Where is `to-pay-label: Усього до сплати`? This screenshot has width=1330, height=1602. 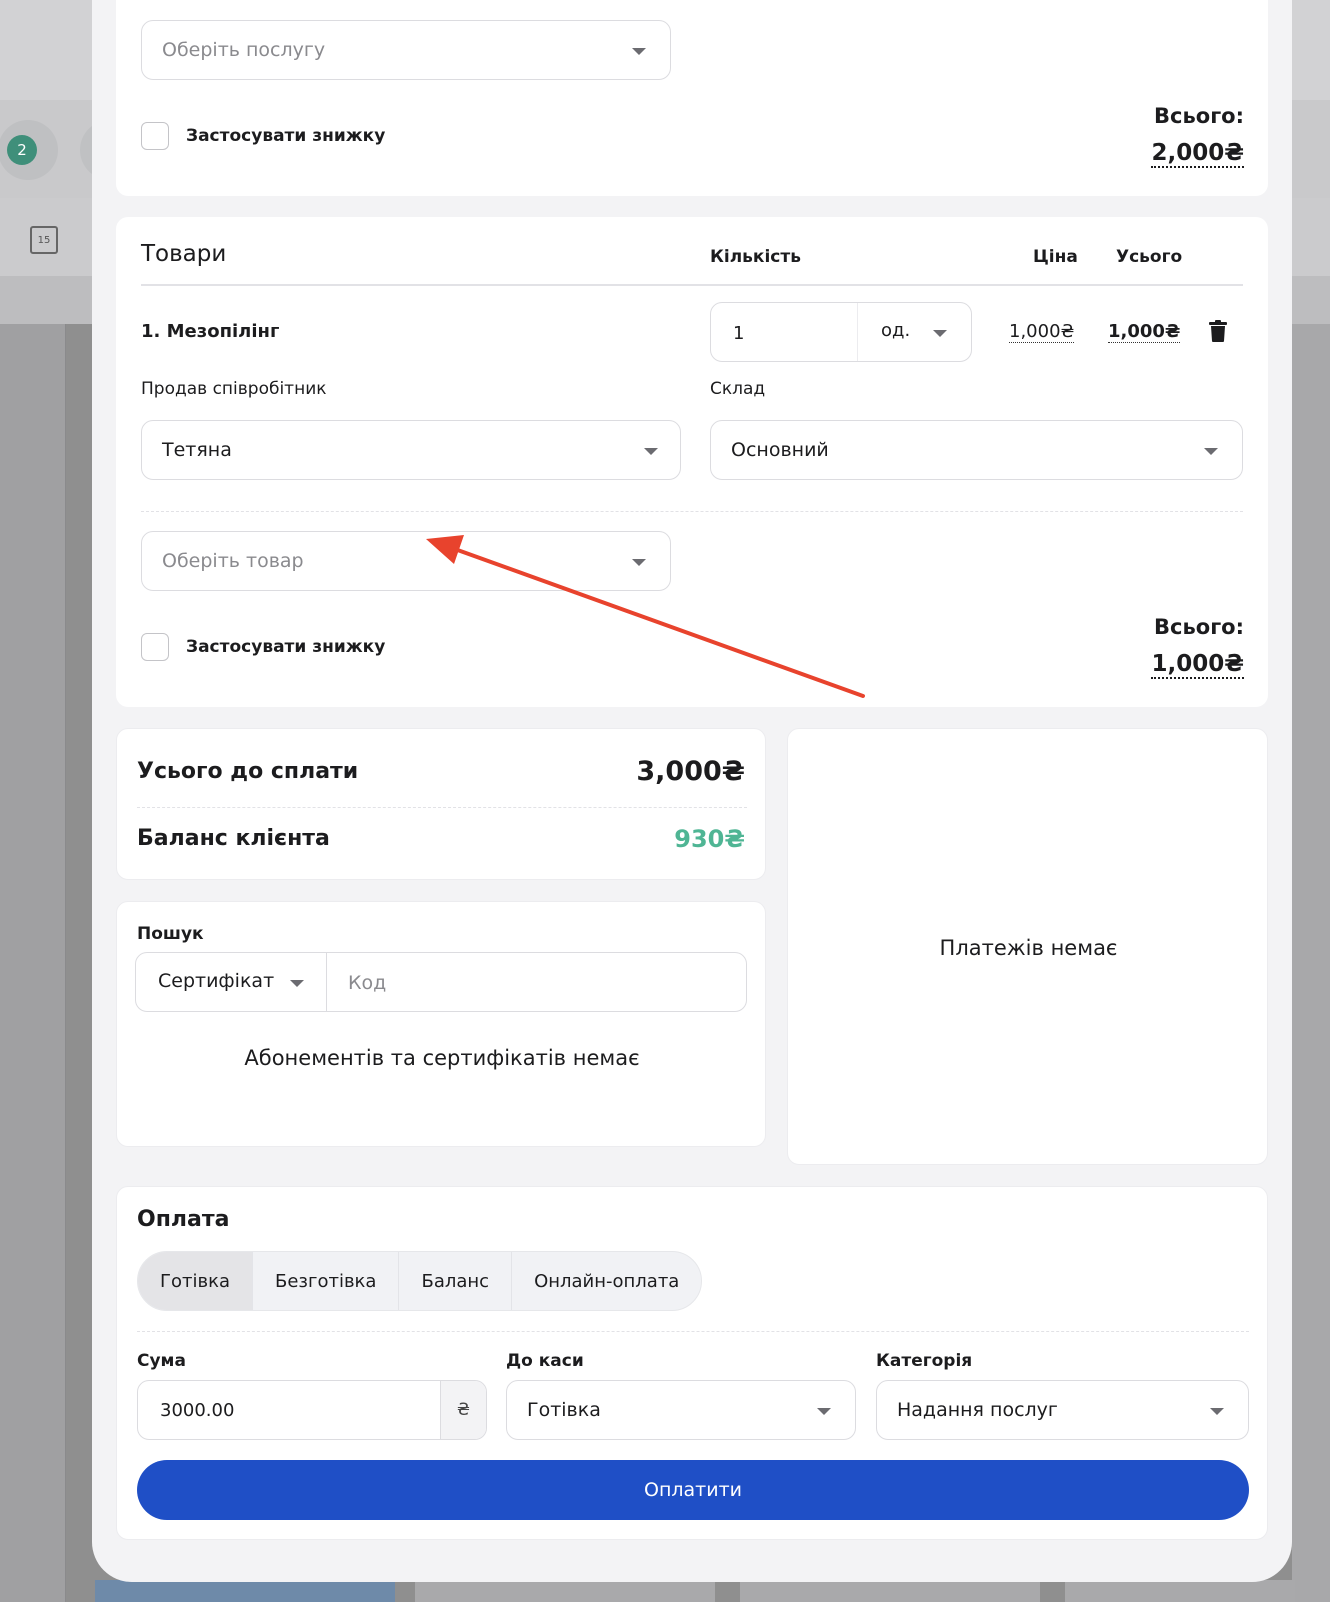
to-pay-label: Усього до сплати is located at coordinates (248, 771).